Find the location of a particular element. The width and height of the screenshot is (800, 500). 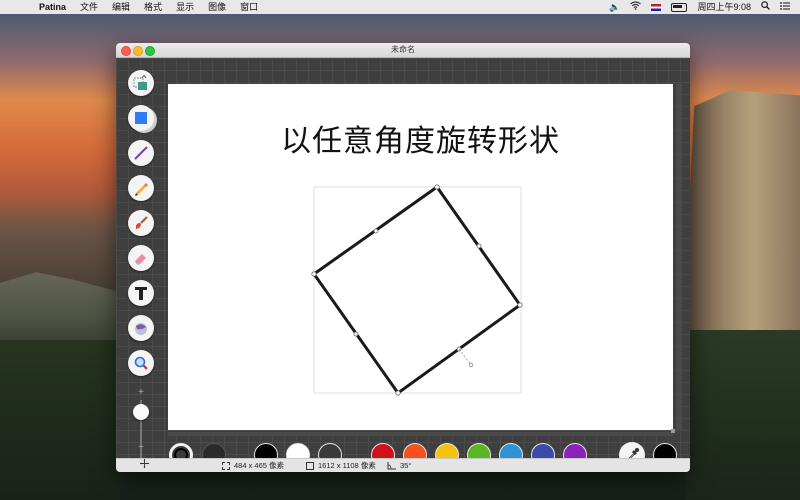

flag-icon is located at coordinates (656, 7).